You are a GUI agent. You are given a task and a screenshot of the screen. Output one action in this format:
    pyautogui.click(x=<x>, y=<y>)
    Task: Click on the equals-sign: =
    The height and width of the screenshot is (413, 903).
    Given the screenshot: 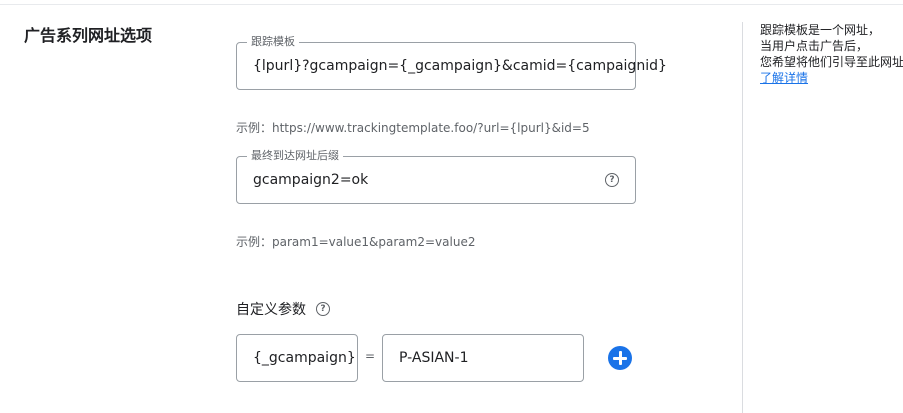 What is the action you would take?
    pyautogui.click(x=370, y=356)
    